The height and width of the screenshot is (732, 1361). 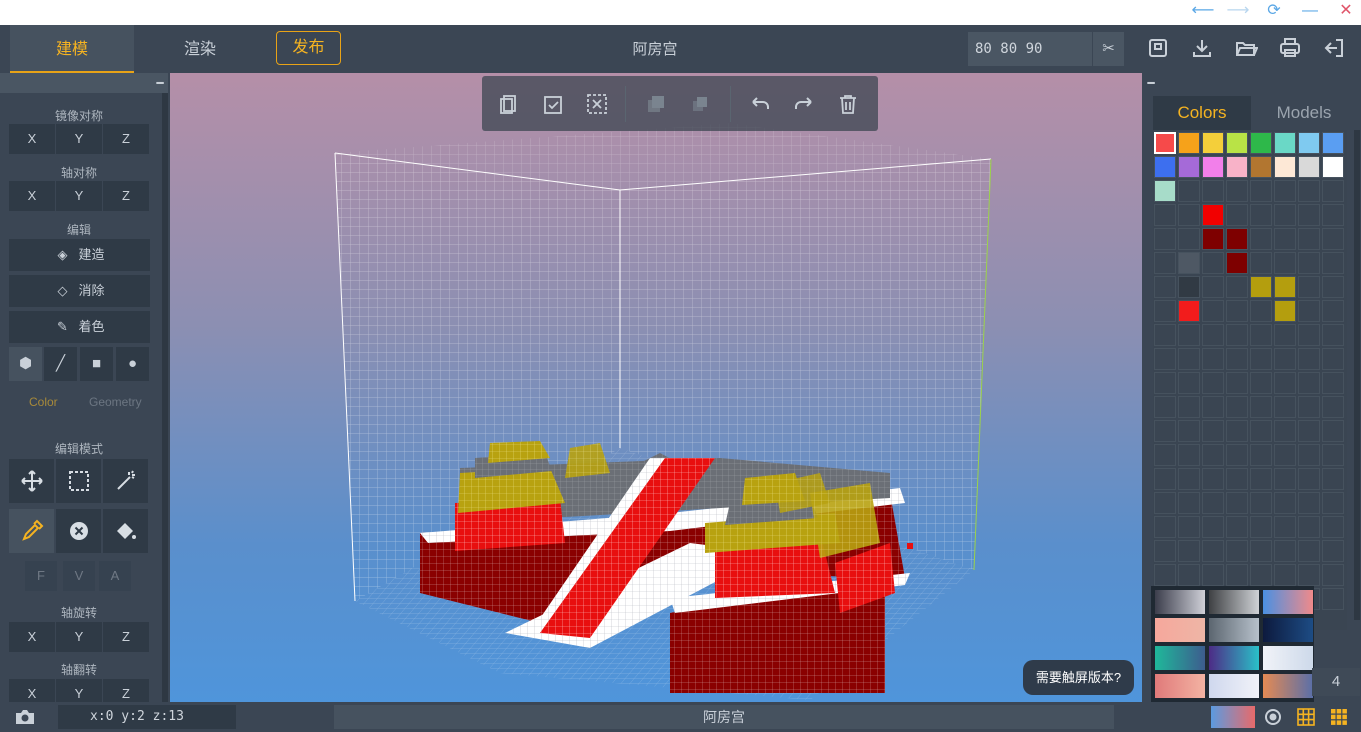 I want to click on magic-wand-icon, so click(x=125, y=481).